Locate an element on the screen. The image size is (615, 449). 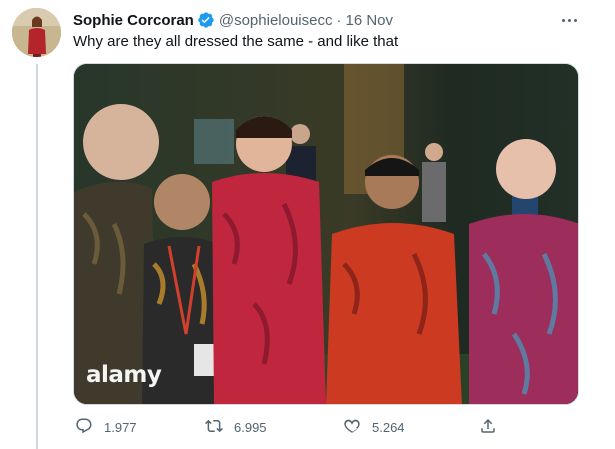
author-handle: @sophielouisecc is located at coordinates (276, 20).